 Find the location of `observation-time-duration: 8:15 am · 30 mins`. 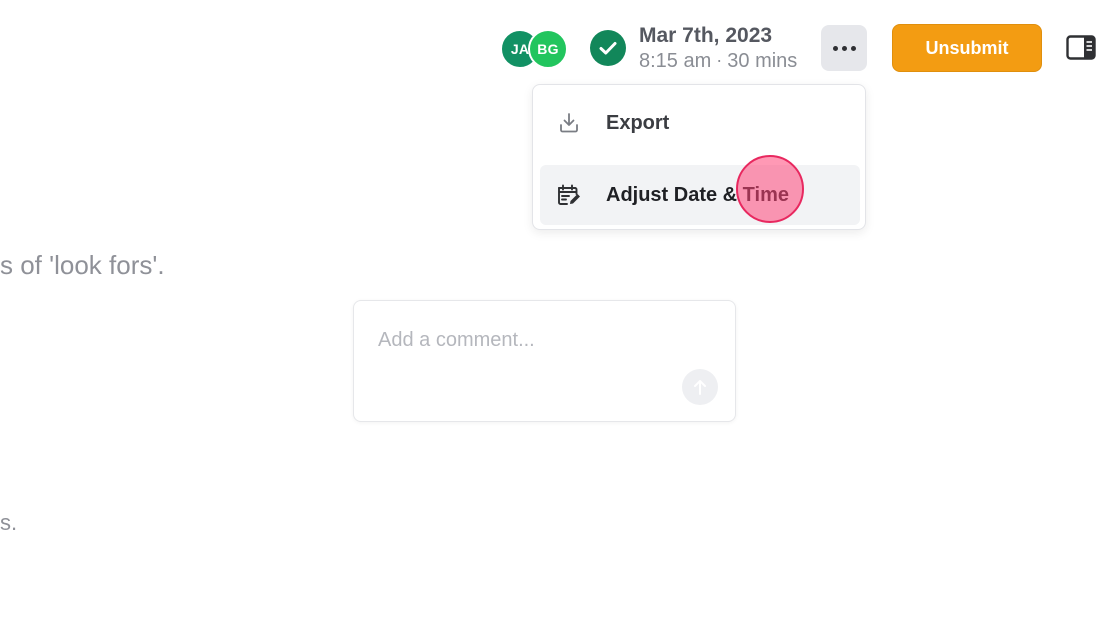

observation-time-duration: 8:15 am · 30 mins is located at coordinates (718, 61).